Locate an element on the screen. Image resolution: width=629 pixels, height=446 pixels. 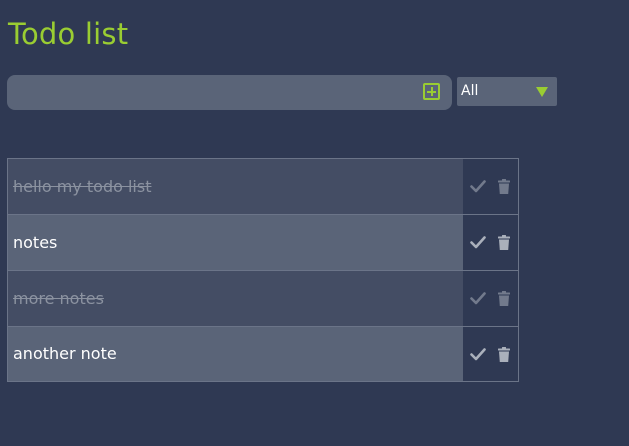
todo-item: more notes is located at coordinates (263, 298).